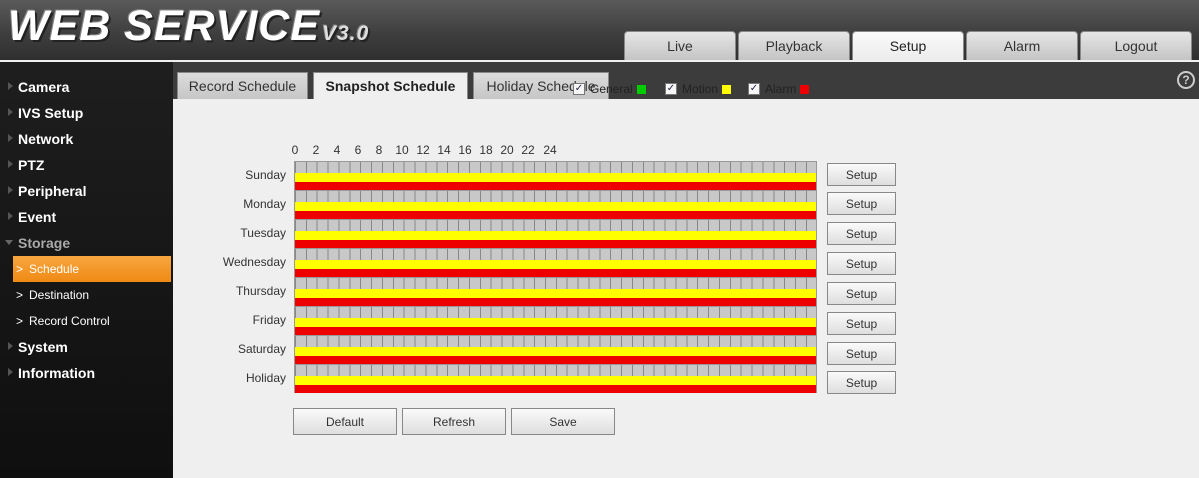  I want to click on schedule-bar-sunday, so click(555, 175).